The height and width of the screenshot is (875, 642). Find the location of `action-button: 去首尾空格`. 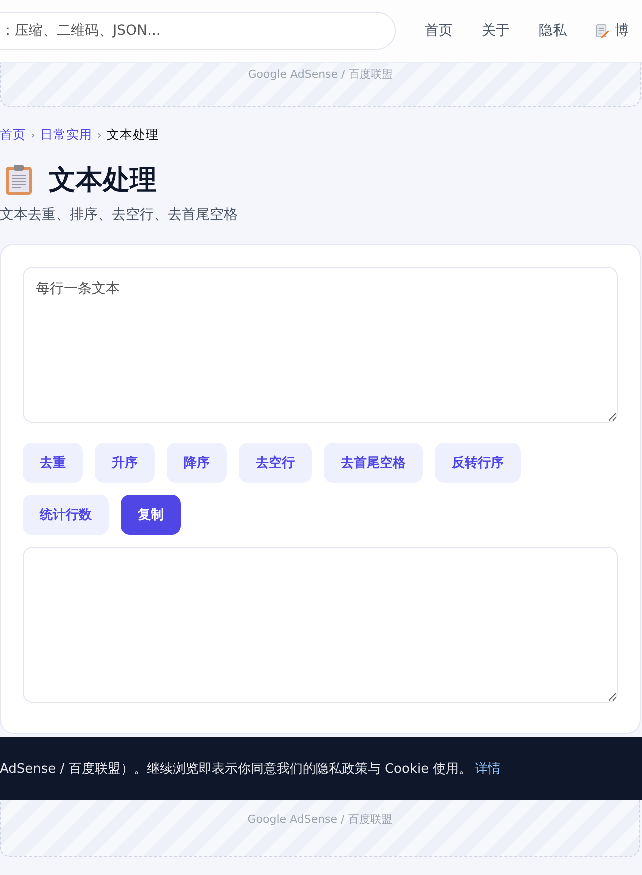

action-button: 去首尾空格 is located at coordinates (373, 463).